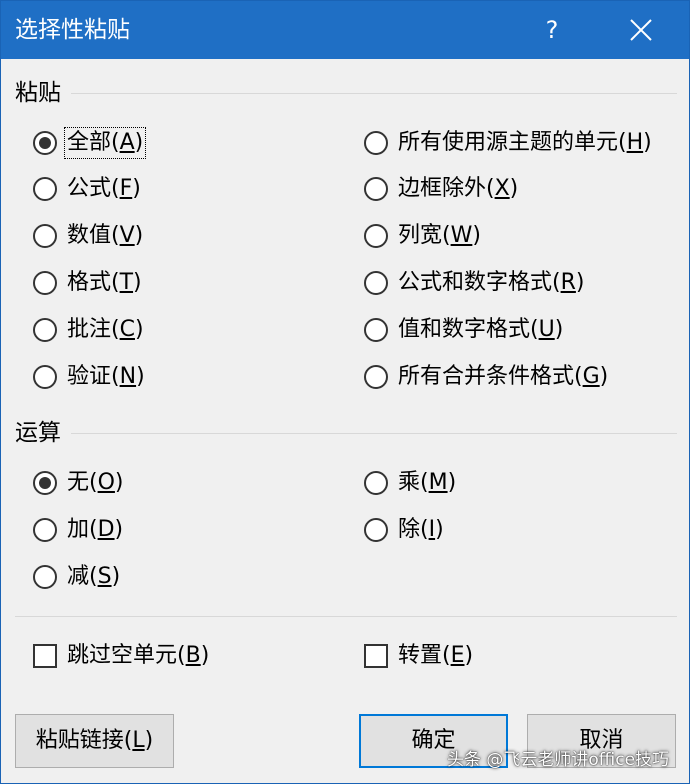 The width and height of the screenshot is (690, 784). I want to click on radio-operation-none: 无(O), so click(79, 483).